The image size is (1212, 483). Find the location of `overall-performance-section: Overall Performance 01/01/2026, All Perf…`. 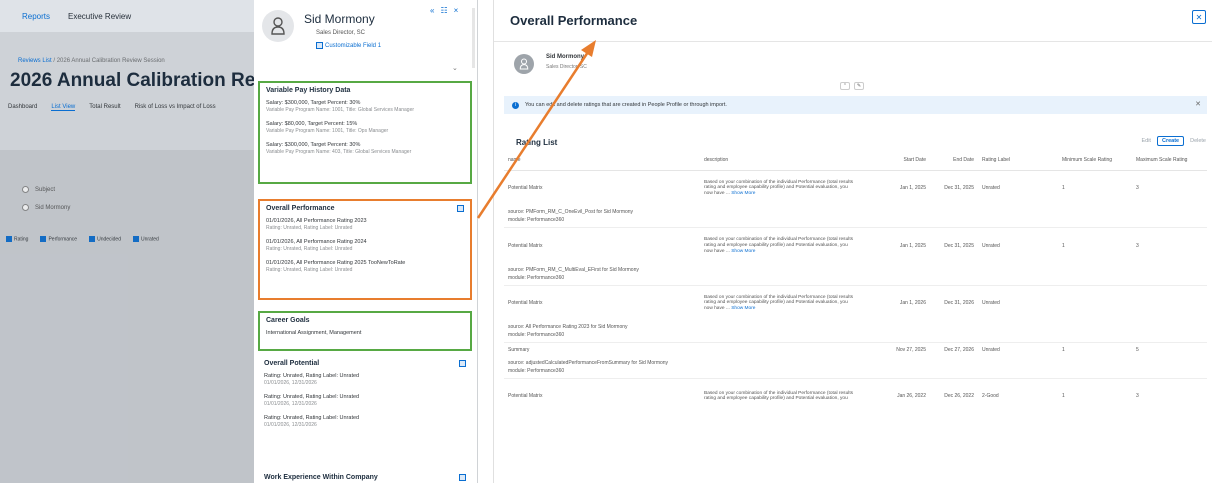

overall-performance-section: Overall Performance 01/01/2026, All Perf… is located at coordinates (365, 249).